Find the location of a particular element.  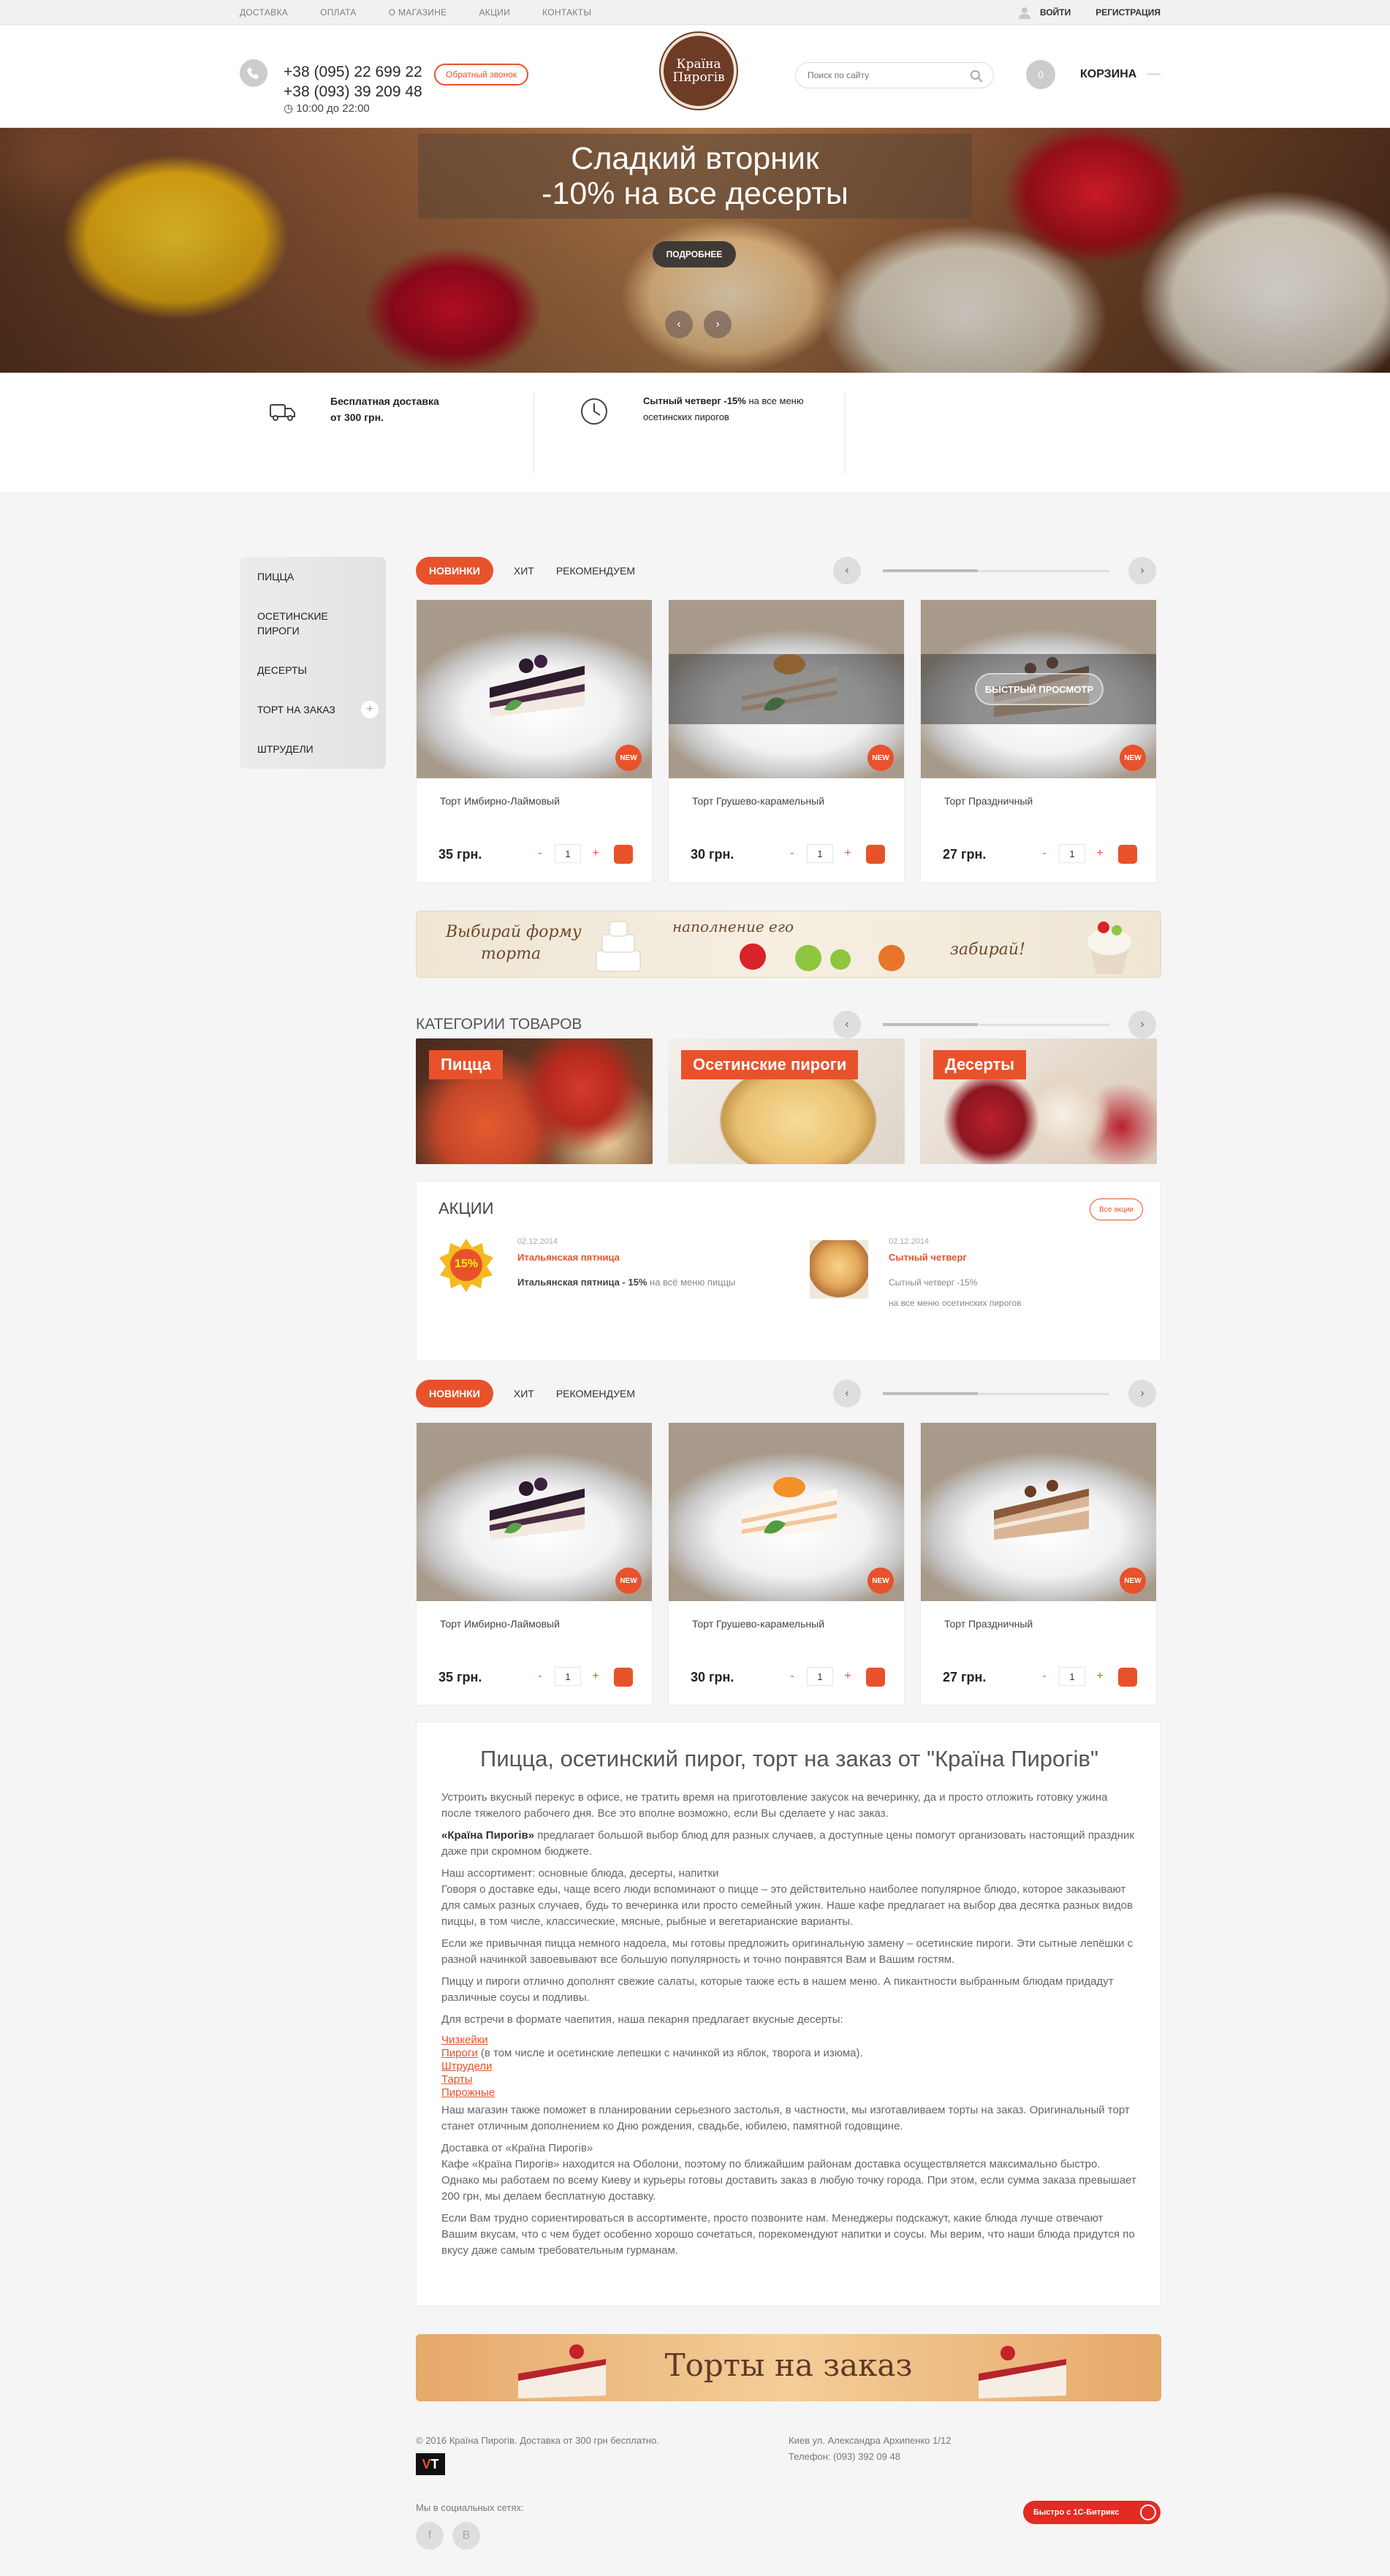

custom-cakes-banner: Торты на заказ is located at coordinates (788, 2367).